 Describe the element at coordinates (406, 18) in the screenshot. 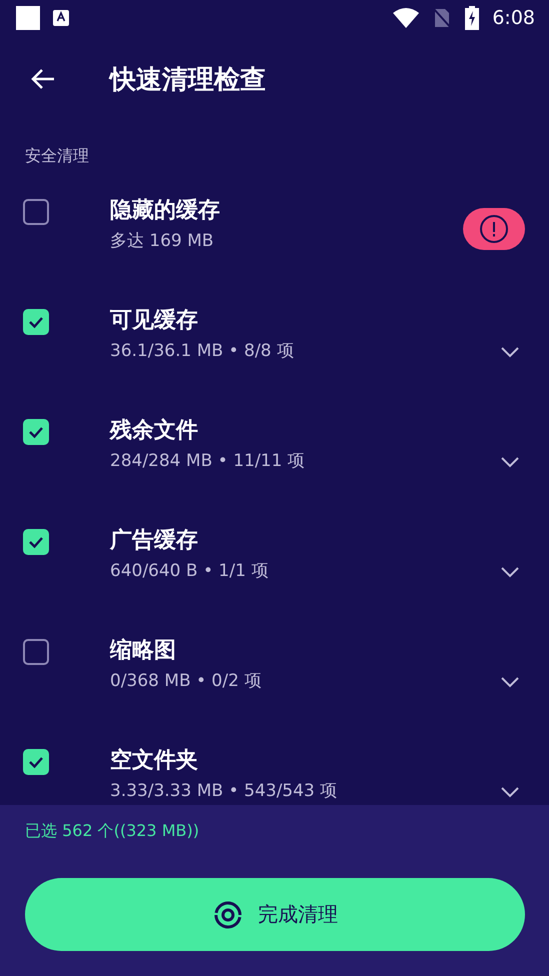

I see `wifi-icon` at that location.